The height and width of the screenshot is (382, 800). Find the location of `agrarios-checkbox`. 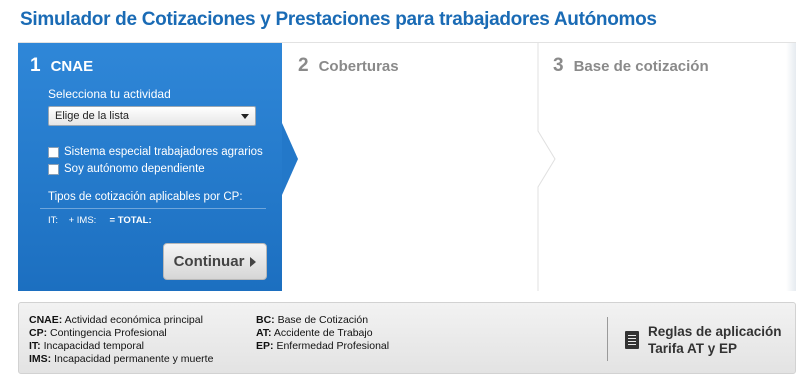

agrarios-checkbox is located at coordinates (53, 152).